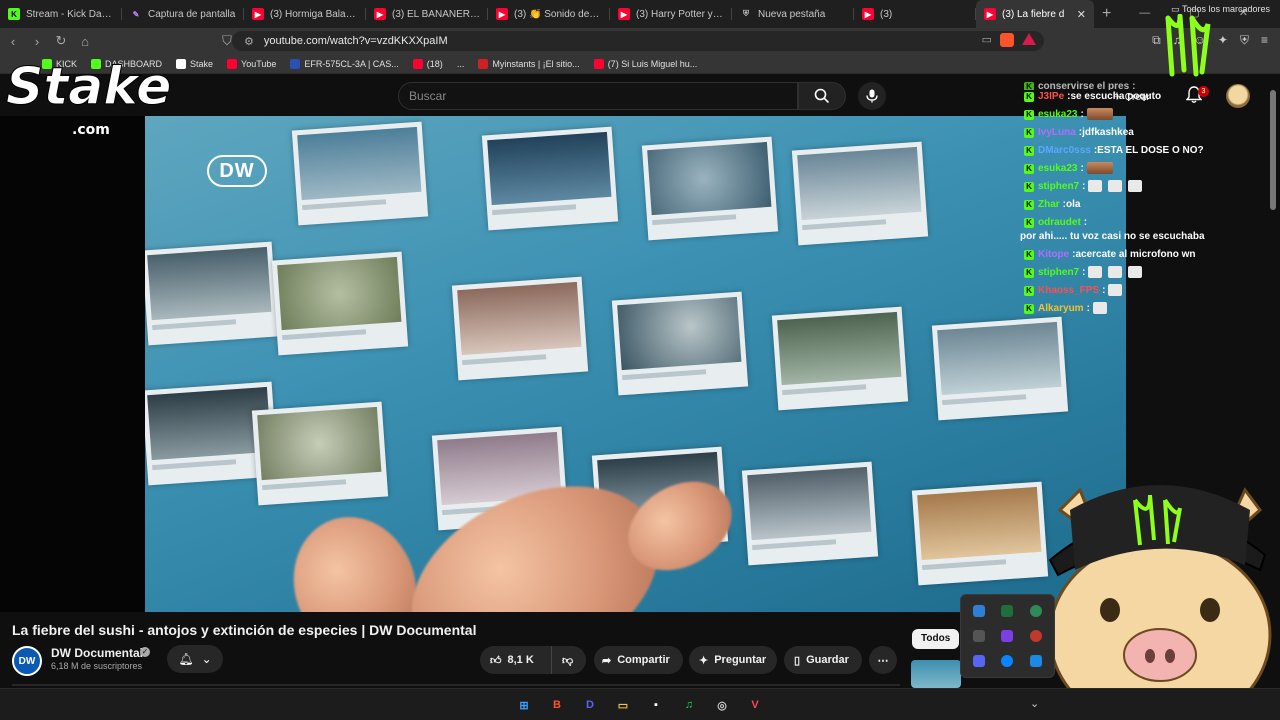 The height and width of the screenshot is (720, 1280). Describe the element at coordinates (638, 660) in the screenshot. I see `share-button: ➦ Compartir` at that location.